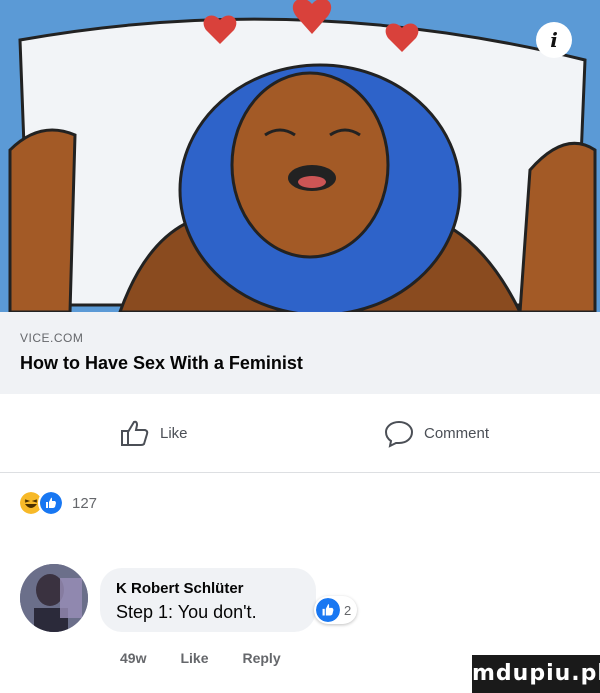  I want to click on comment-meta: 49w Like Reply, so click(200, 658).